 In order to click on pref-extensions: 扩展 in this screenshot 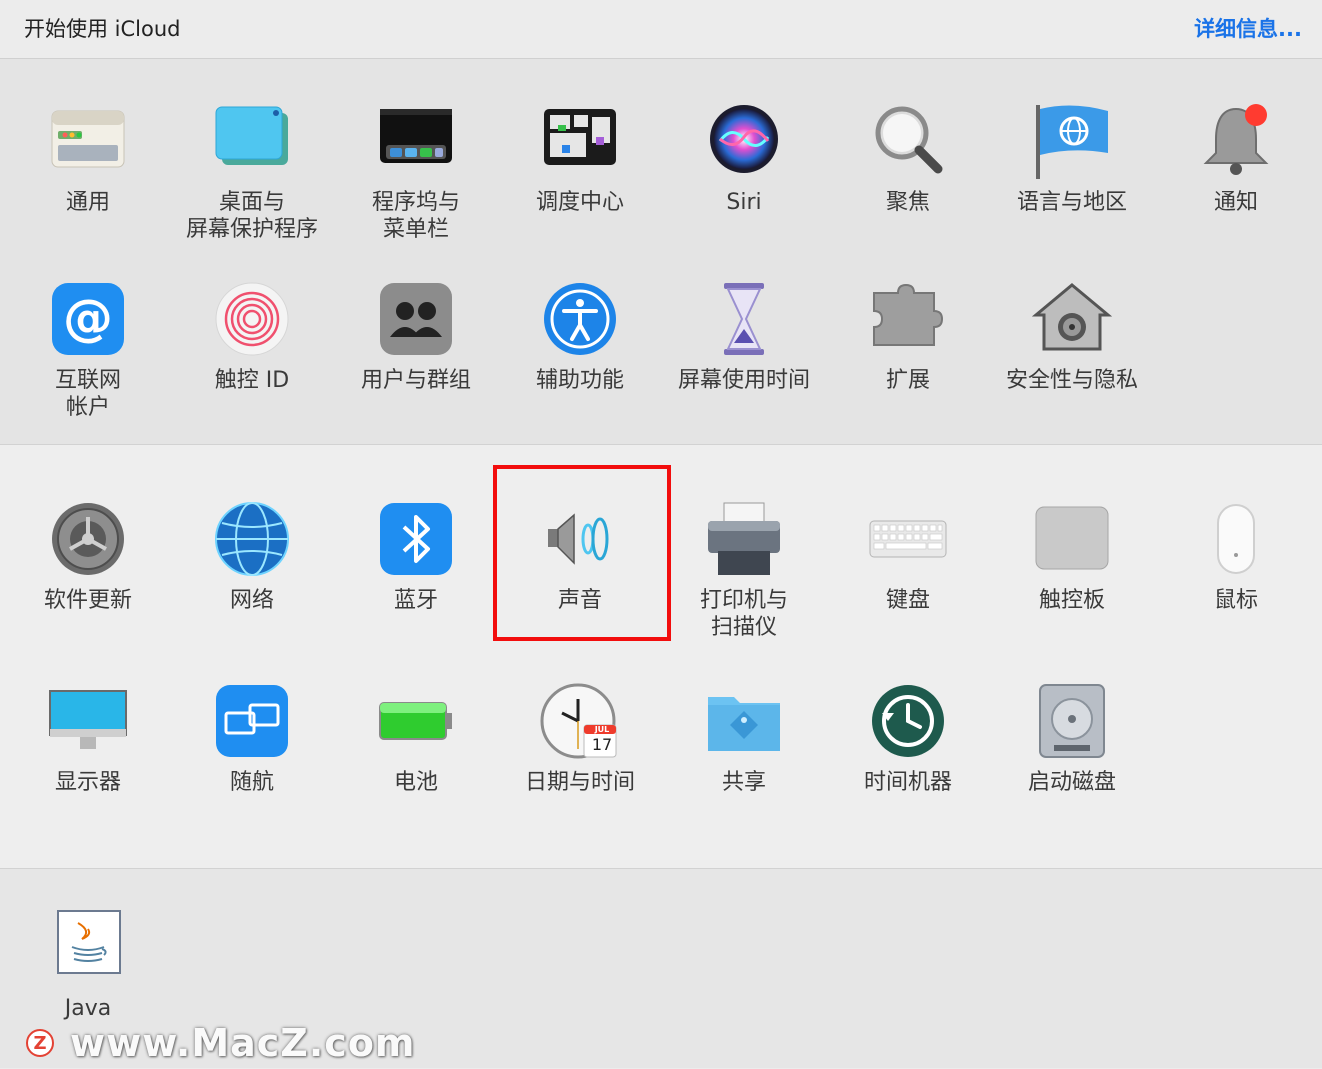, I will do `click(908, 361)`.